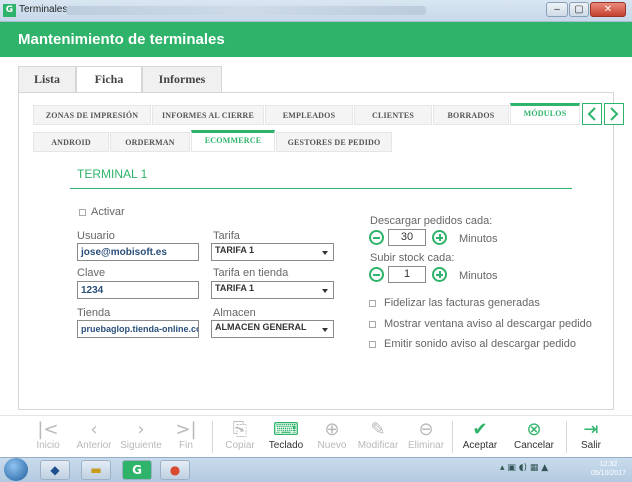  I want to click on descargar-input: 30, so click(407, 237).